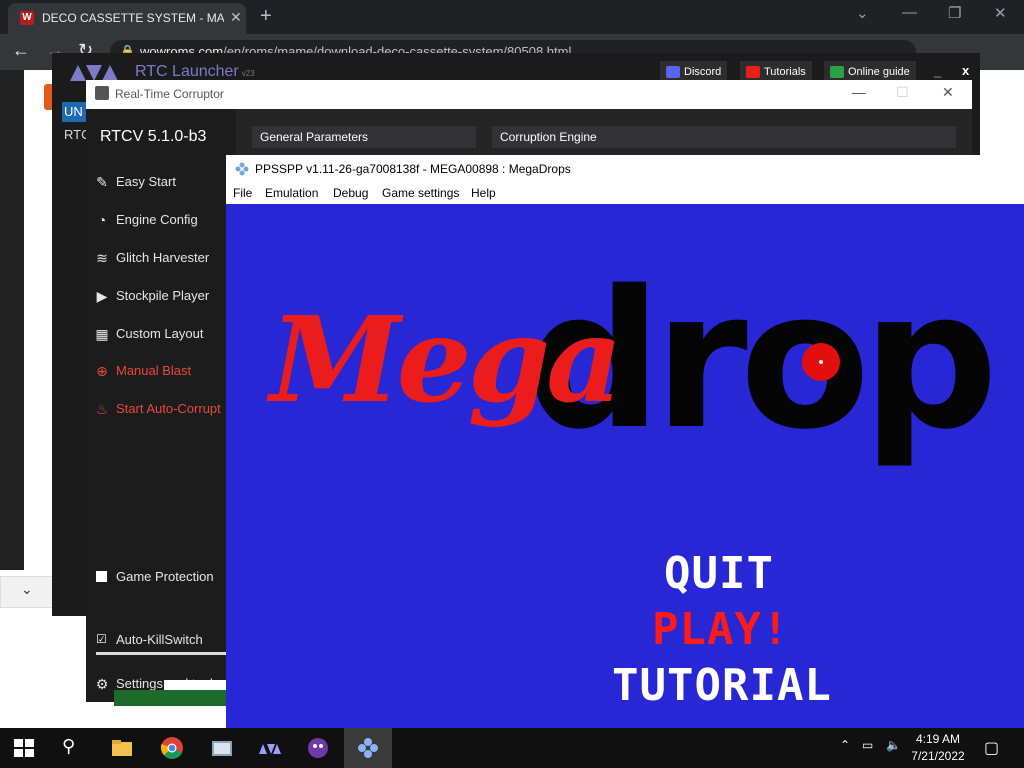  Describe the element at coordinates (965, 70) in the screenshot. I see `launcher-close-icon: x` at that location.